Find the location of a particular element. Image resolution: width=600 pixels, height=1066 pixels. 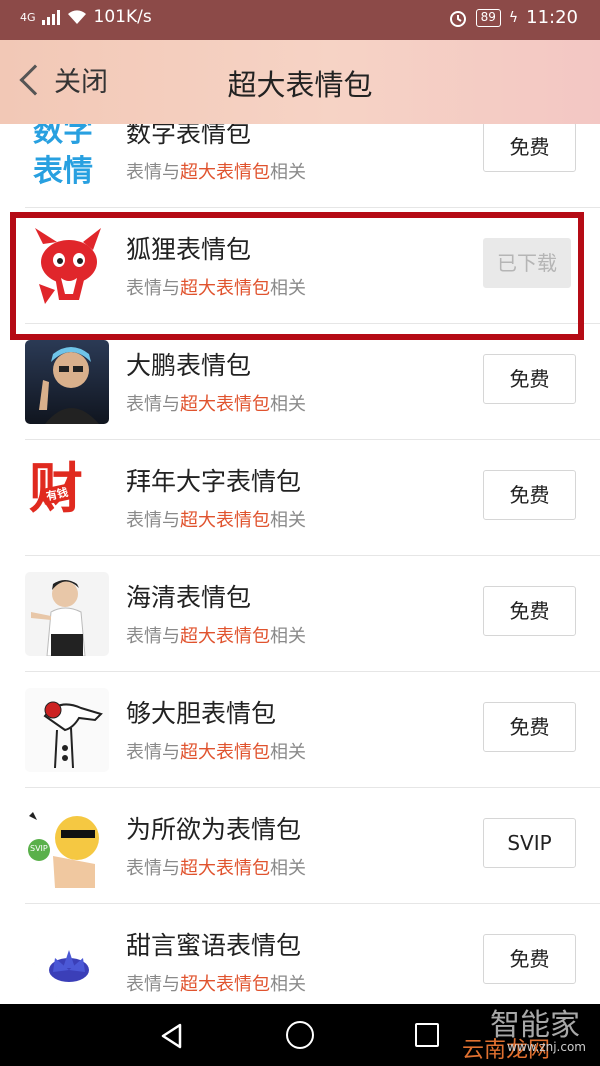

thumb-text: SVIP is located at coordinates (39, 848).